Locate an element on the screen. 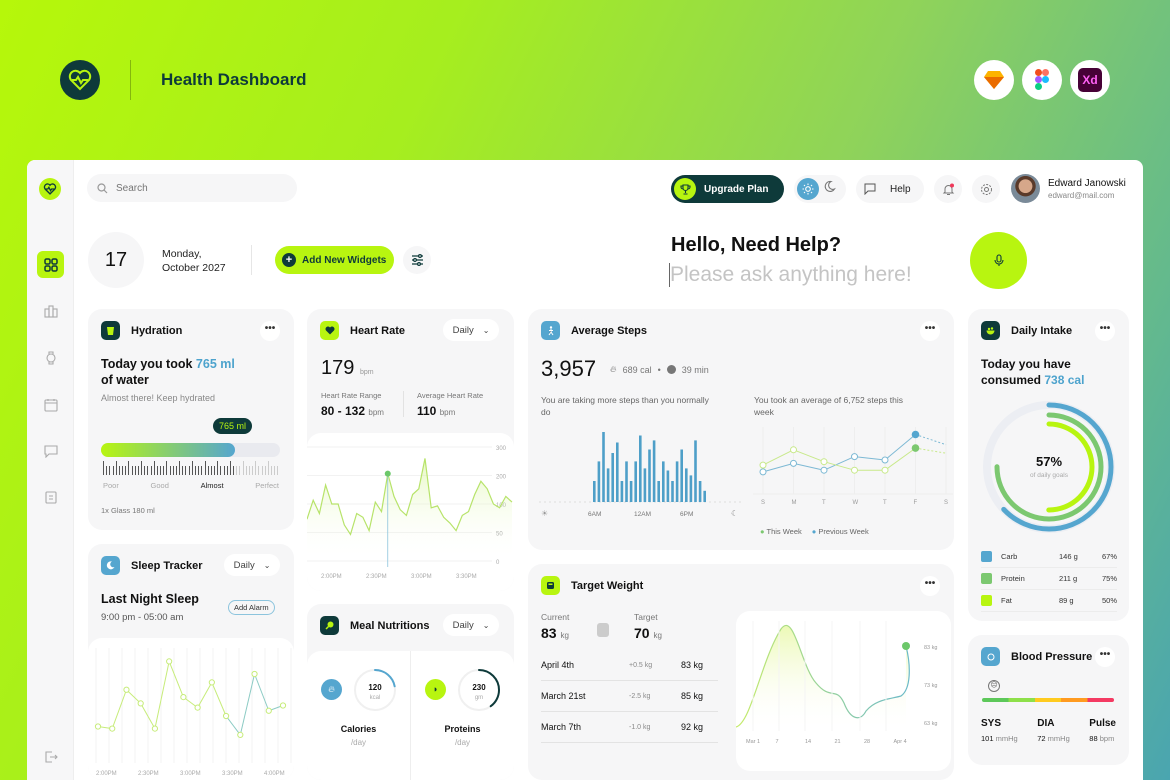  heart-period-dropdown: Daily ⌄ is located at coordinates (471, 330).